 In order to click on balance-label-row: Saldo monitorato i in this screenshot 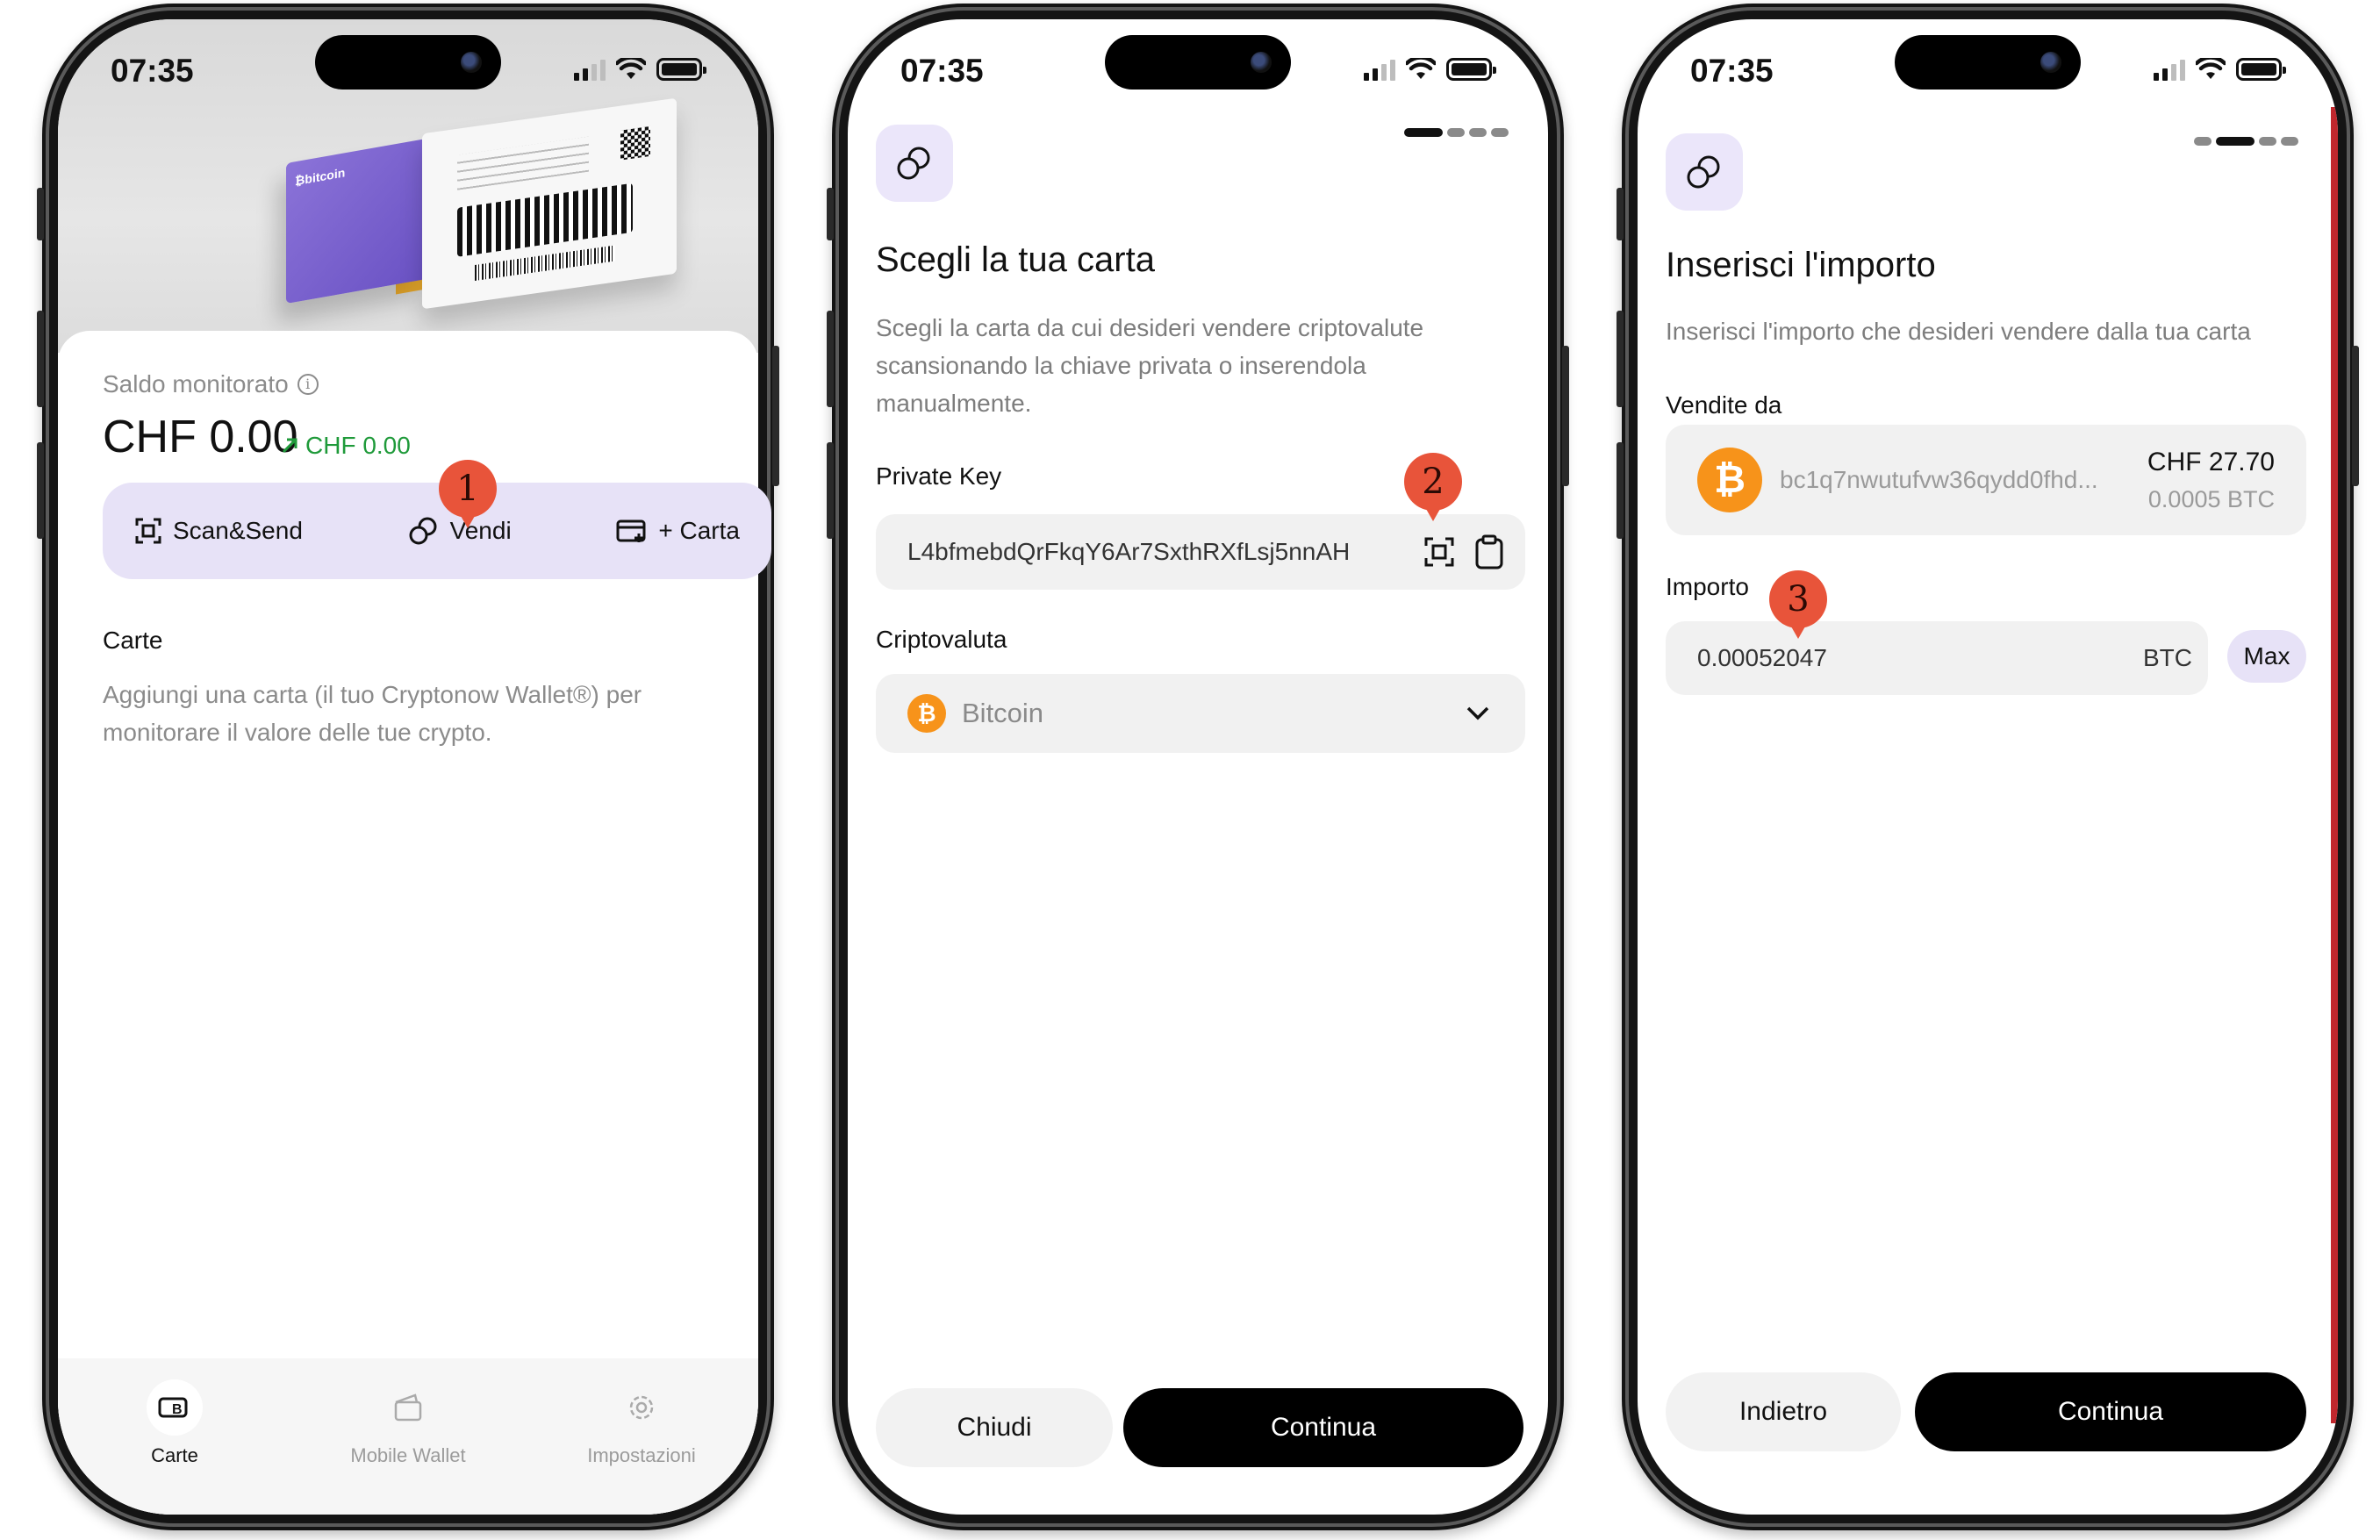, I will do `click(211, 384)`.